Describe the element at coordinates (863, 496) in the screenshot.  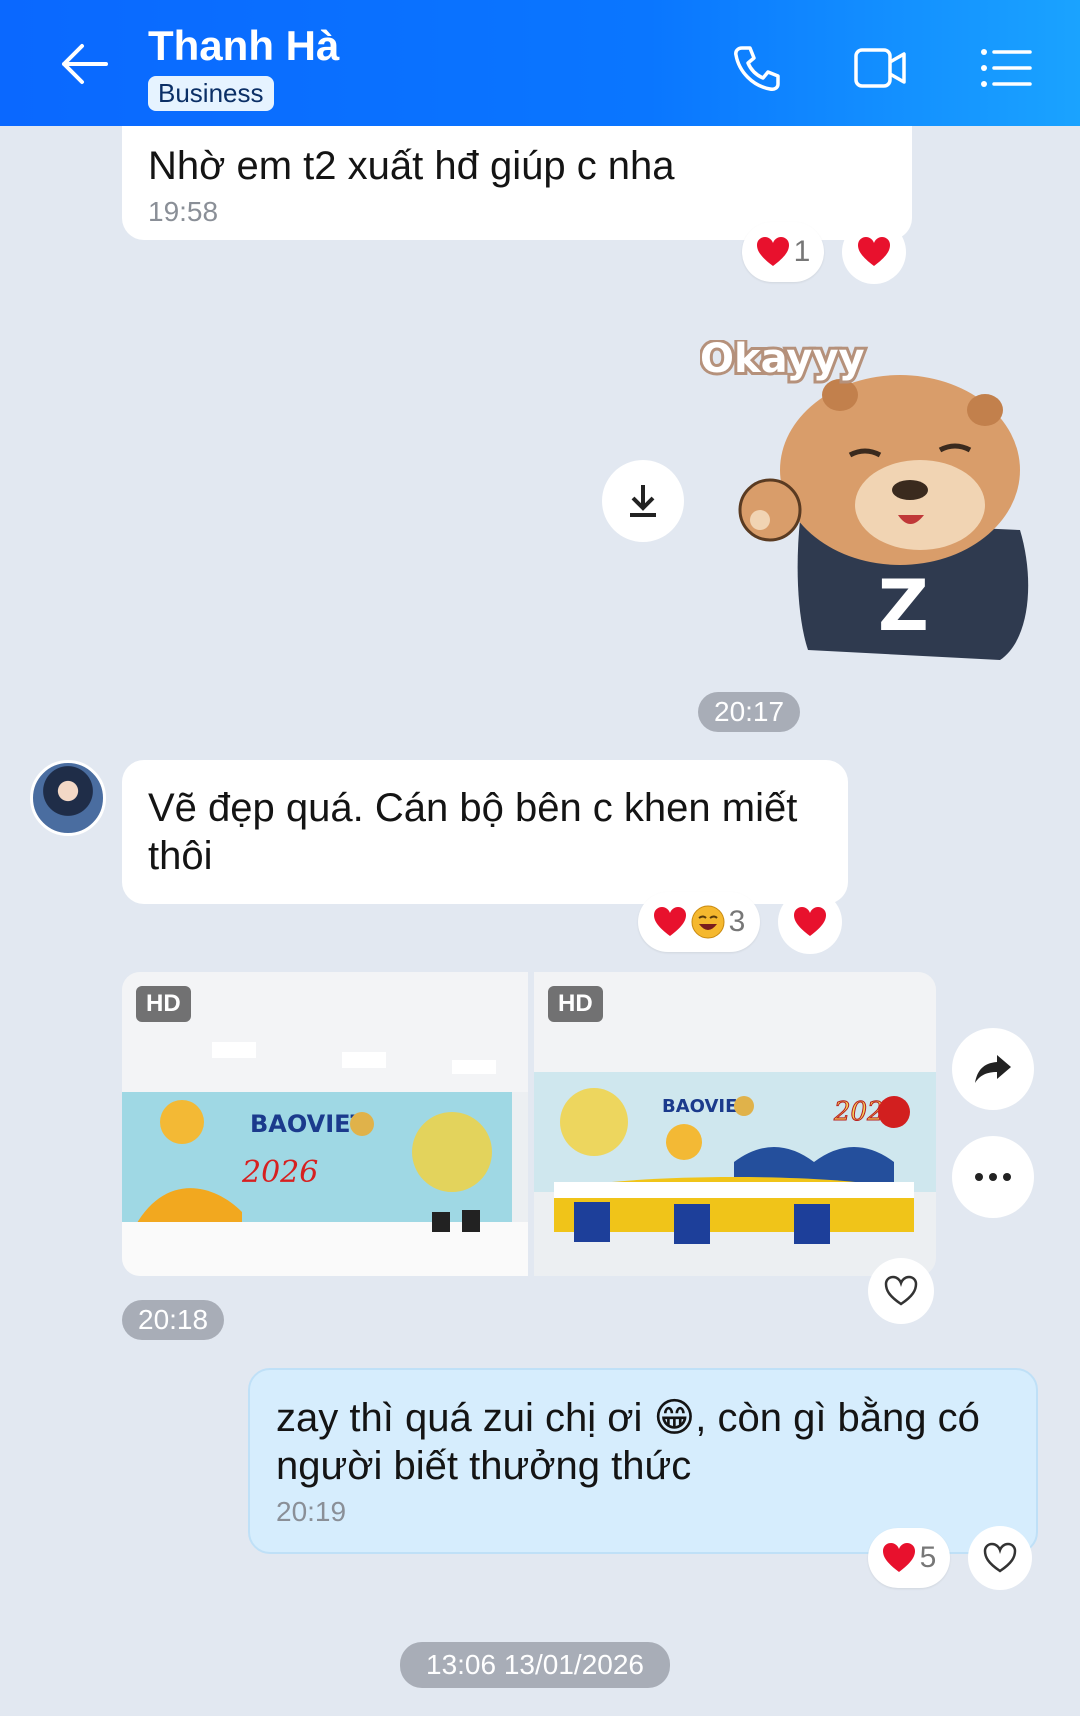
I see `capybara-sticker-image: Z Okayyy` at that location.